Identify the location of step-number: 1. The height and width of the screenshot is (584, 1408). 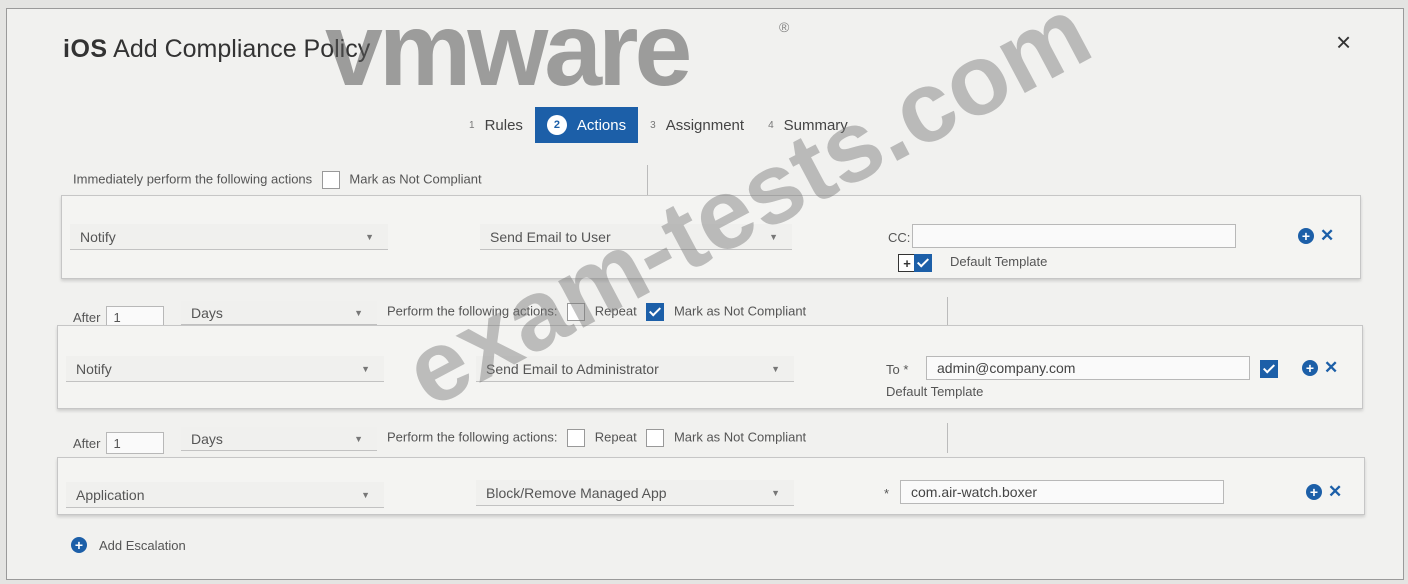
(472, 125).